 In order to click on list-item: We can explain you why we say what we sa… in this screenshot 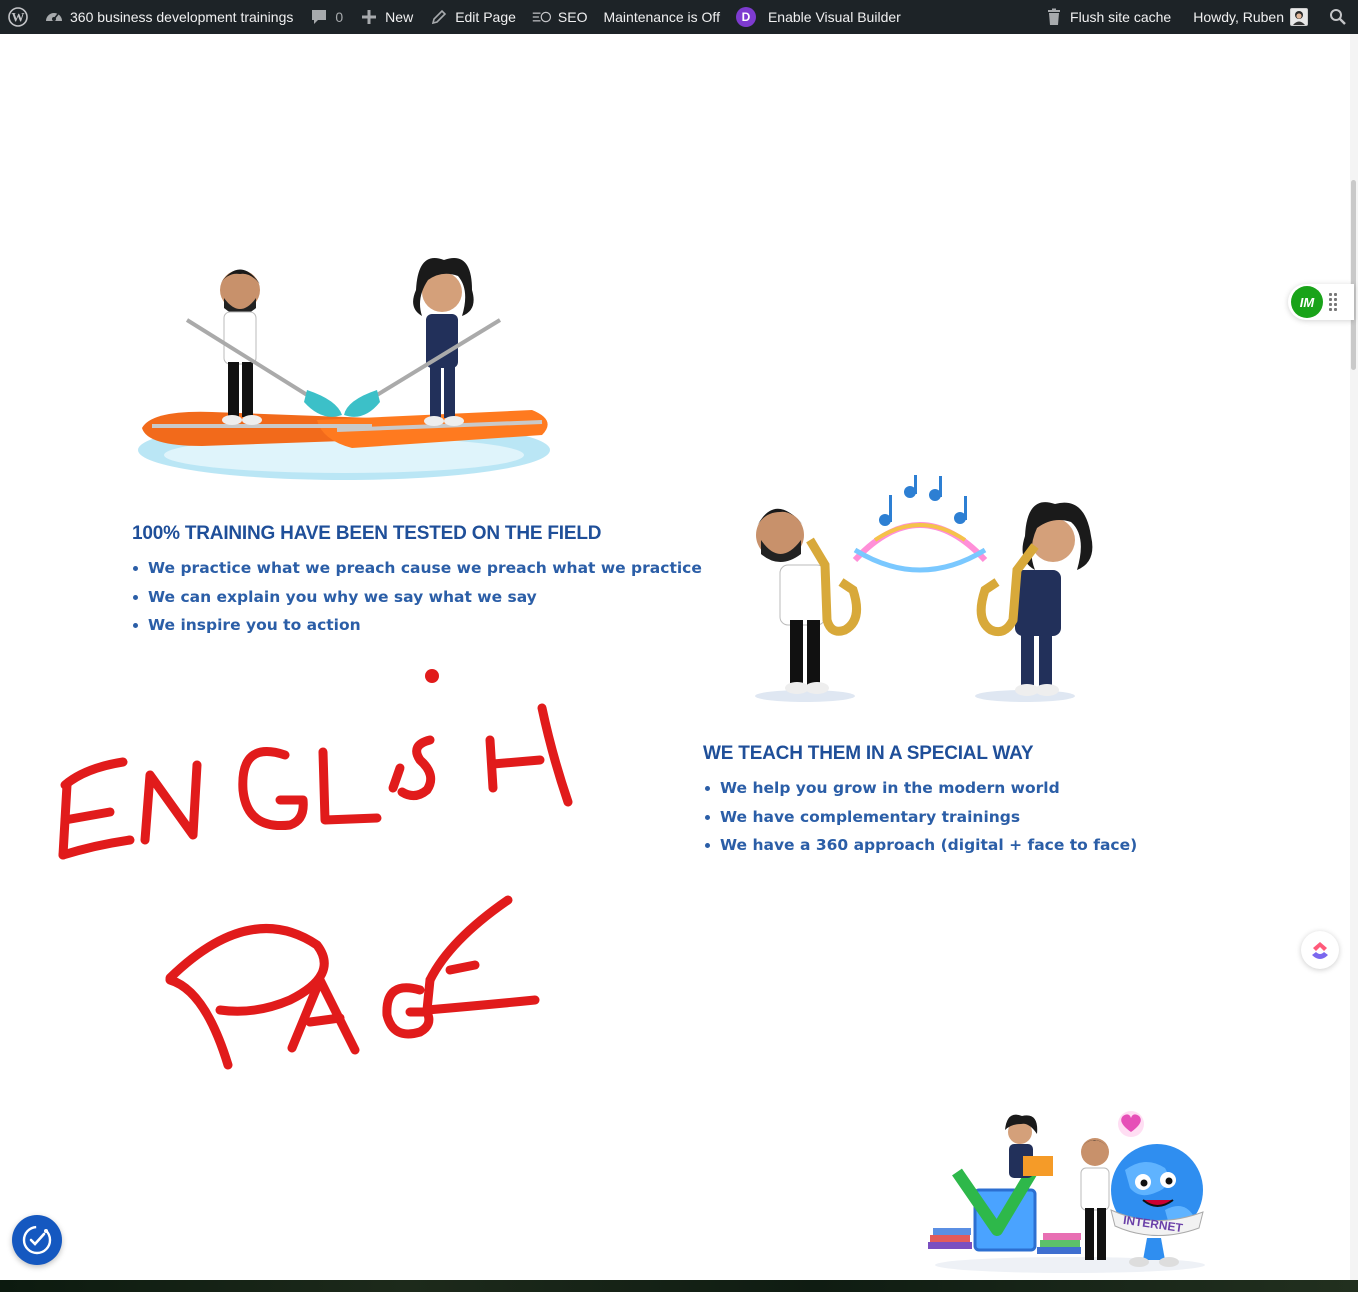, I will do `click(417, 597)`.